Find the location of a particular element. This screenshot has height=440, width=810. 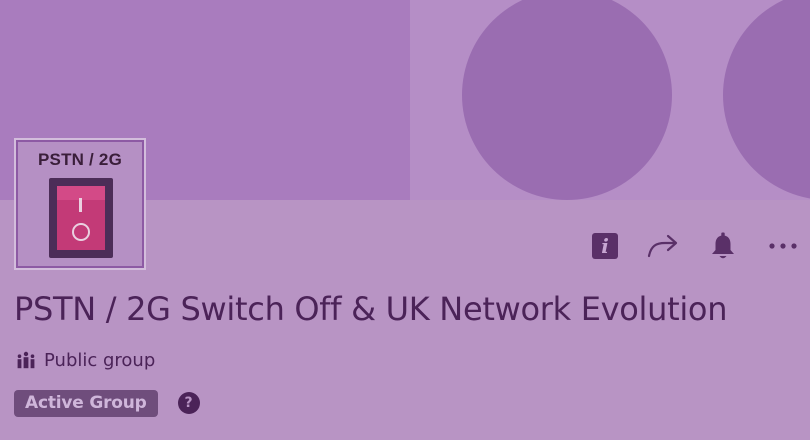

info-button: i is located at coordinates (605, 246).